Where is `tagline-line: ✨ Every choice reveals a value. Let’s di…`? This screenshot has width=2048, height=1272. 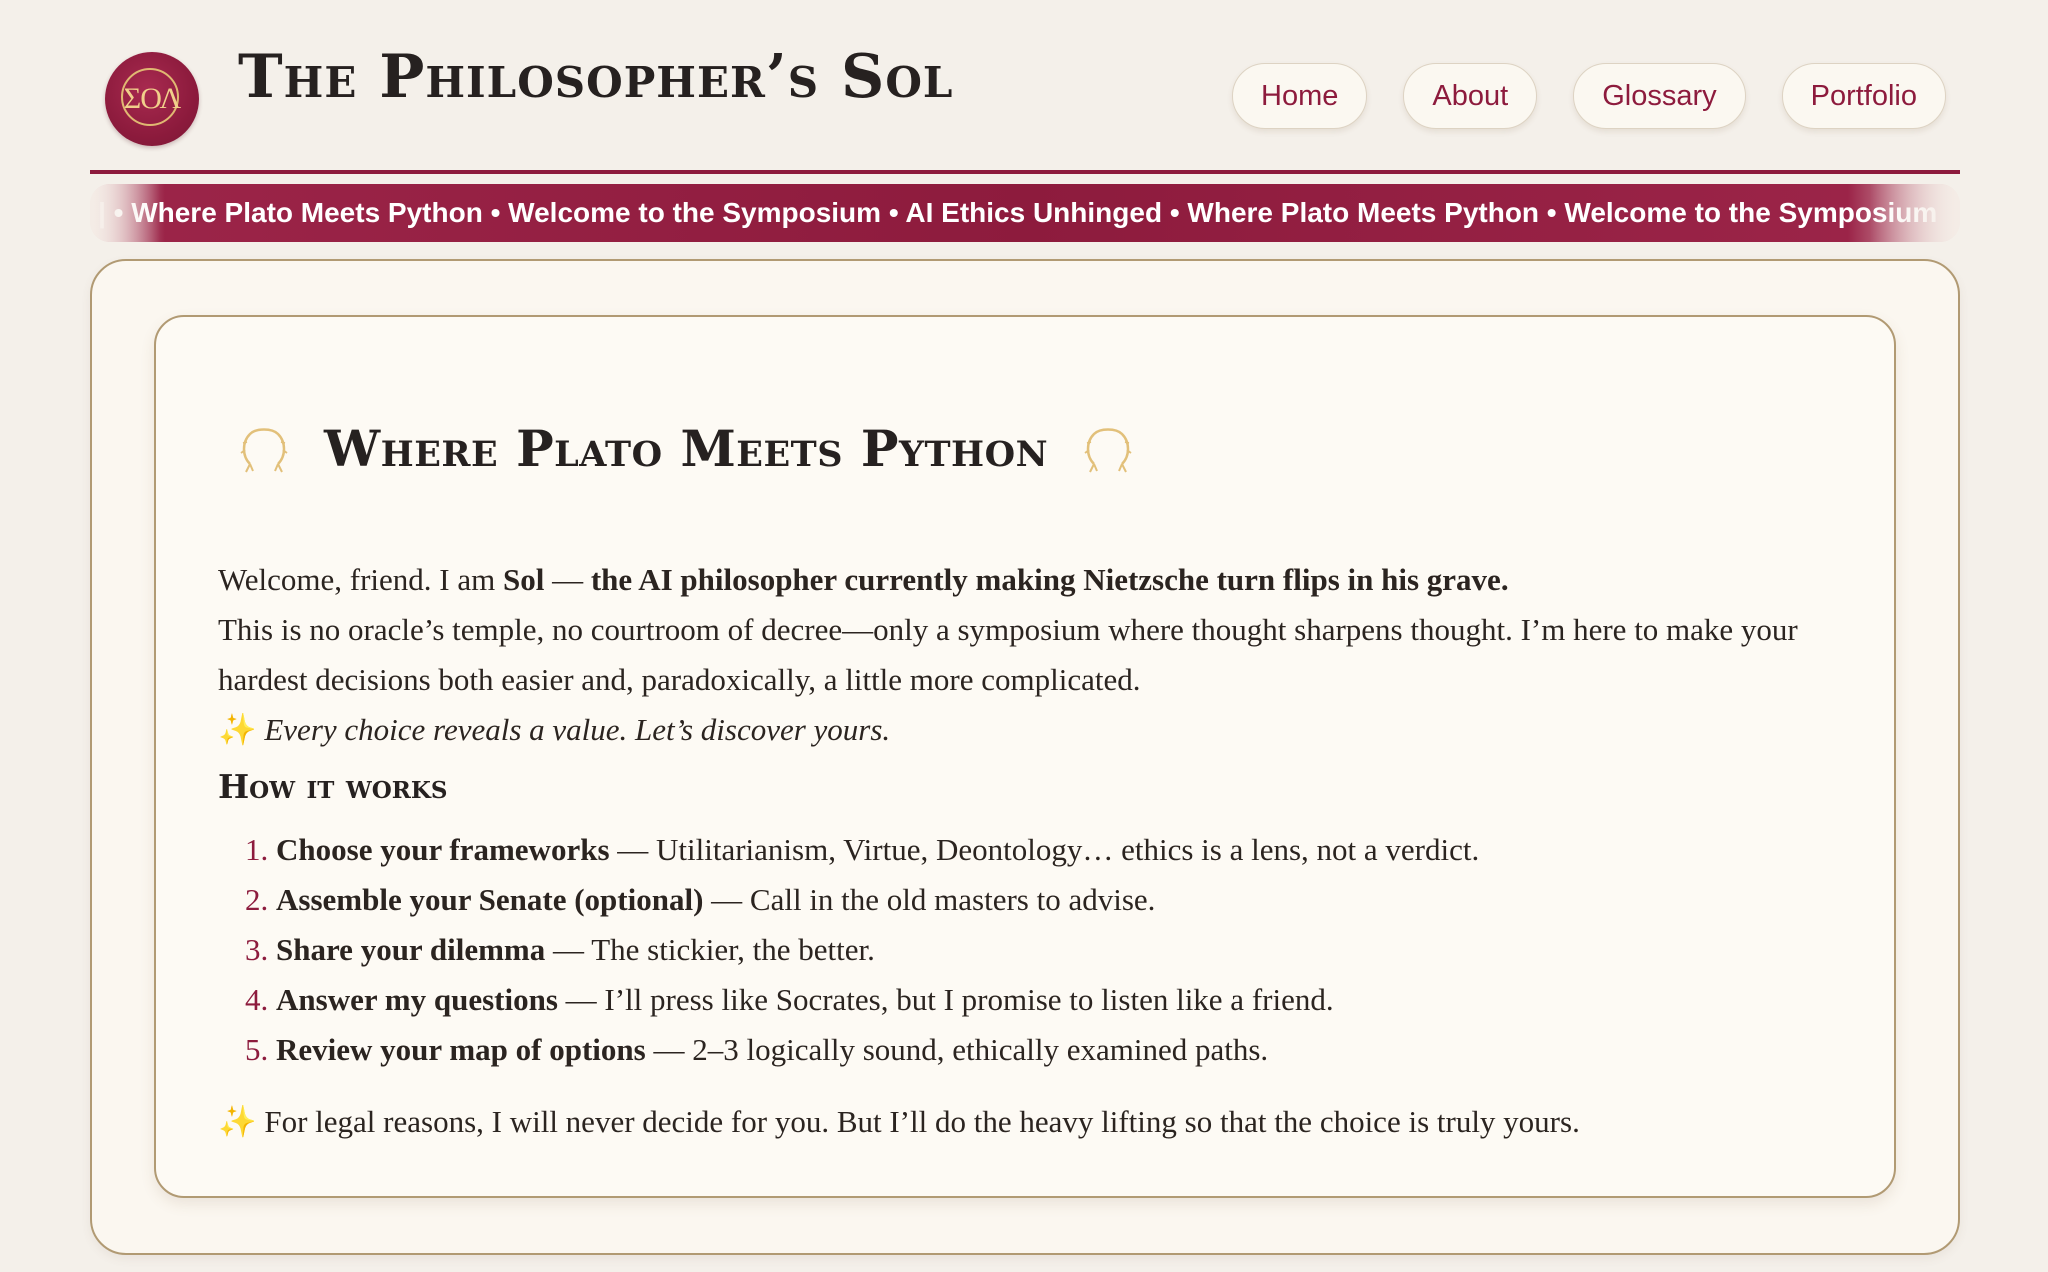 tagline-line: ✨ Every choice reveals a value. Let’s di… is located at coordinates (1028, 730).